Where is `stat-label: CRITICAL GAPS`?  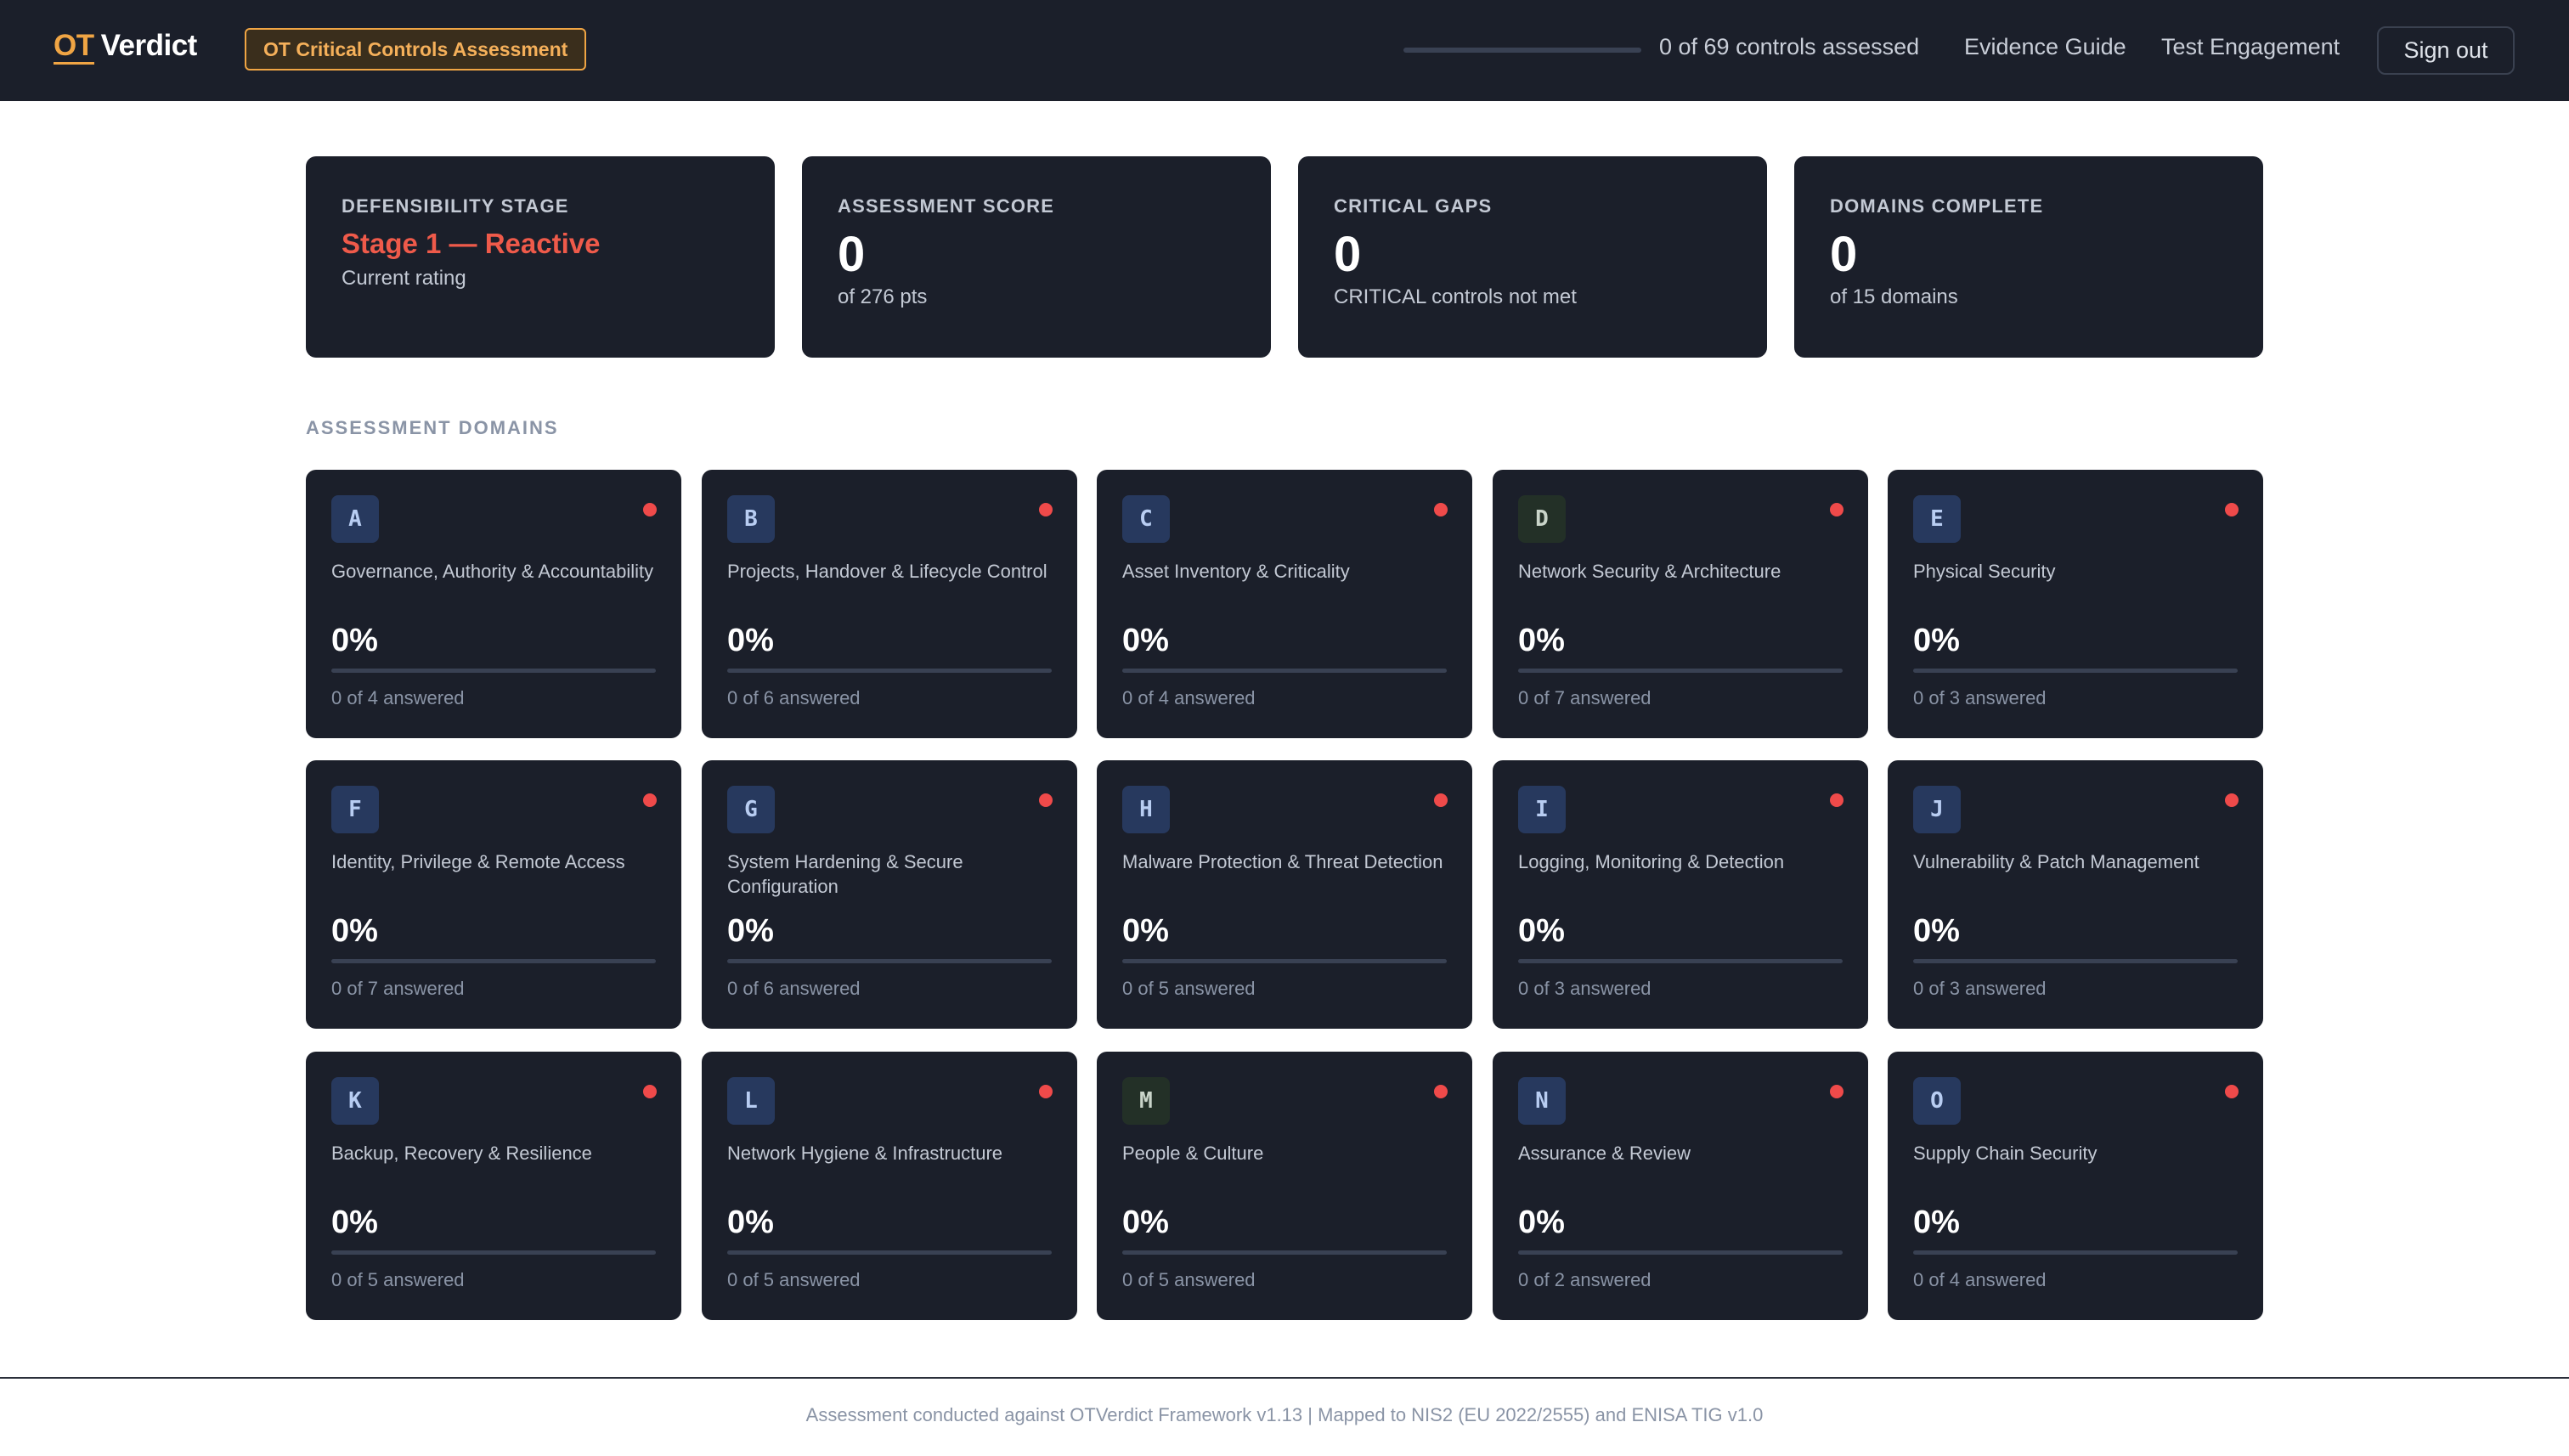 stat-label: CRITICAL GAPS is located at coordinates (1413, 206).